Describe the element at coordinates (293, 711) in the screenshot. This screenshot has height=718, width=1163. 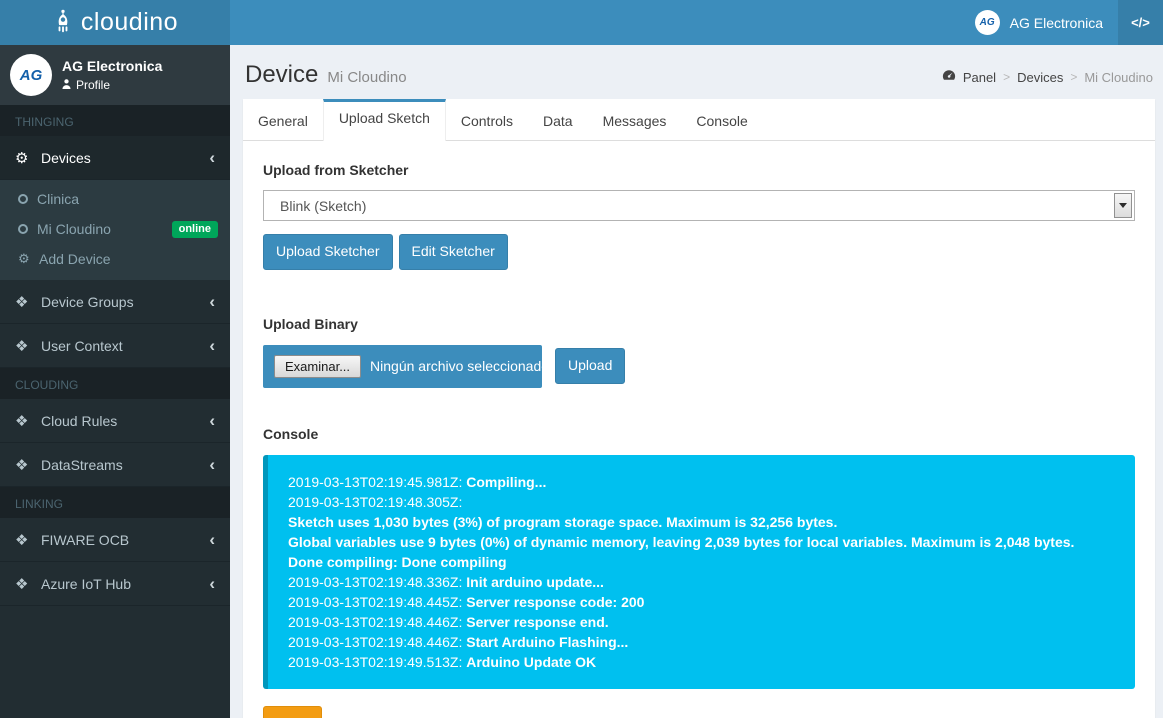
I see `clear-console-button: Clear` at that location.